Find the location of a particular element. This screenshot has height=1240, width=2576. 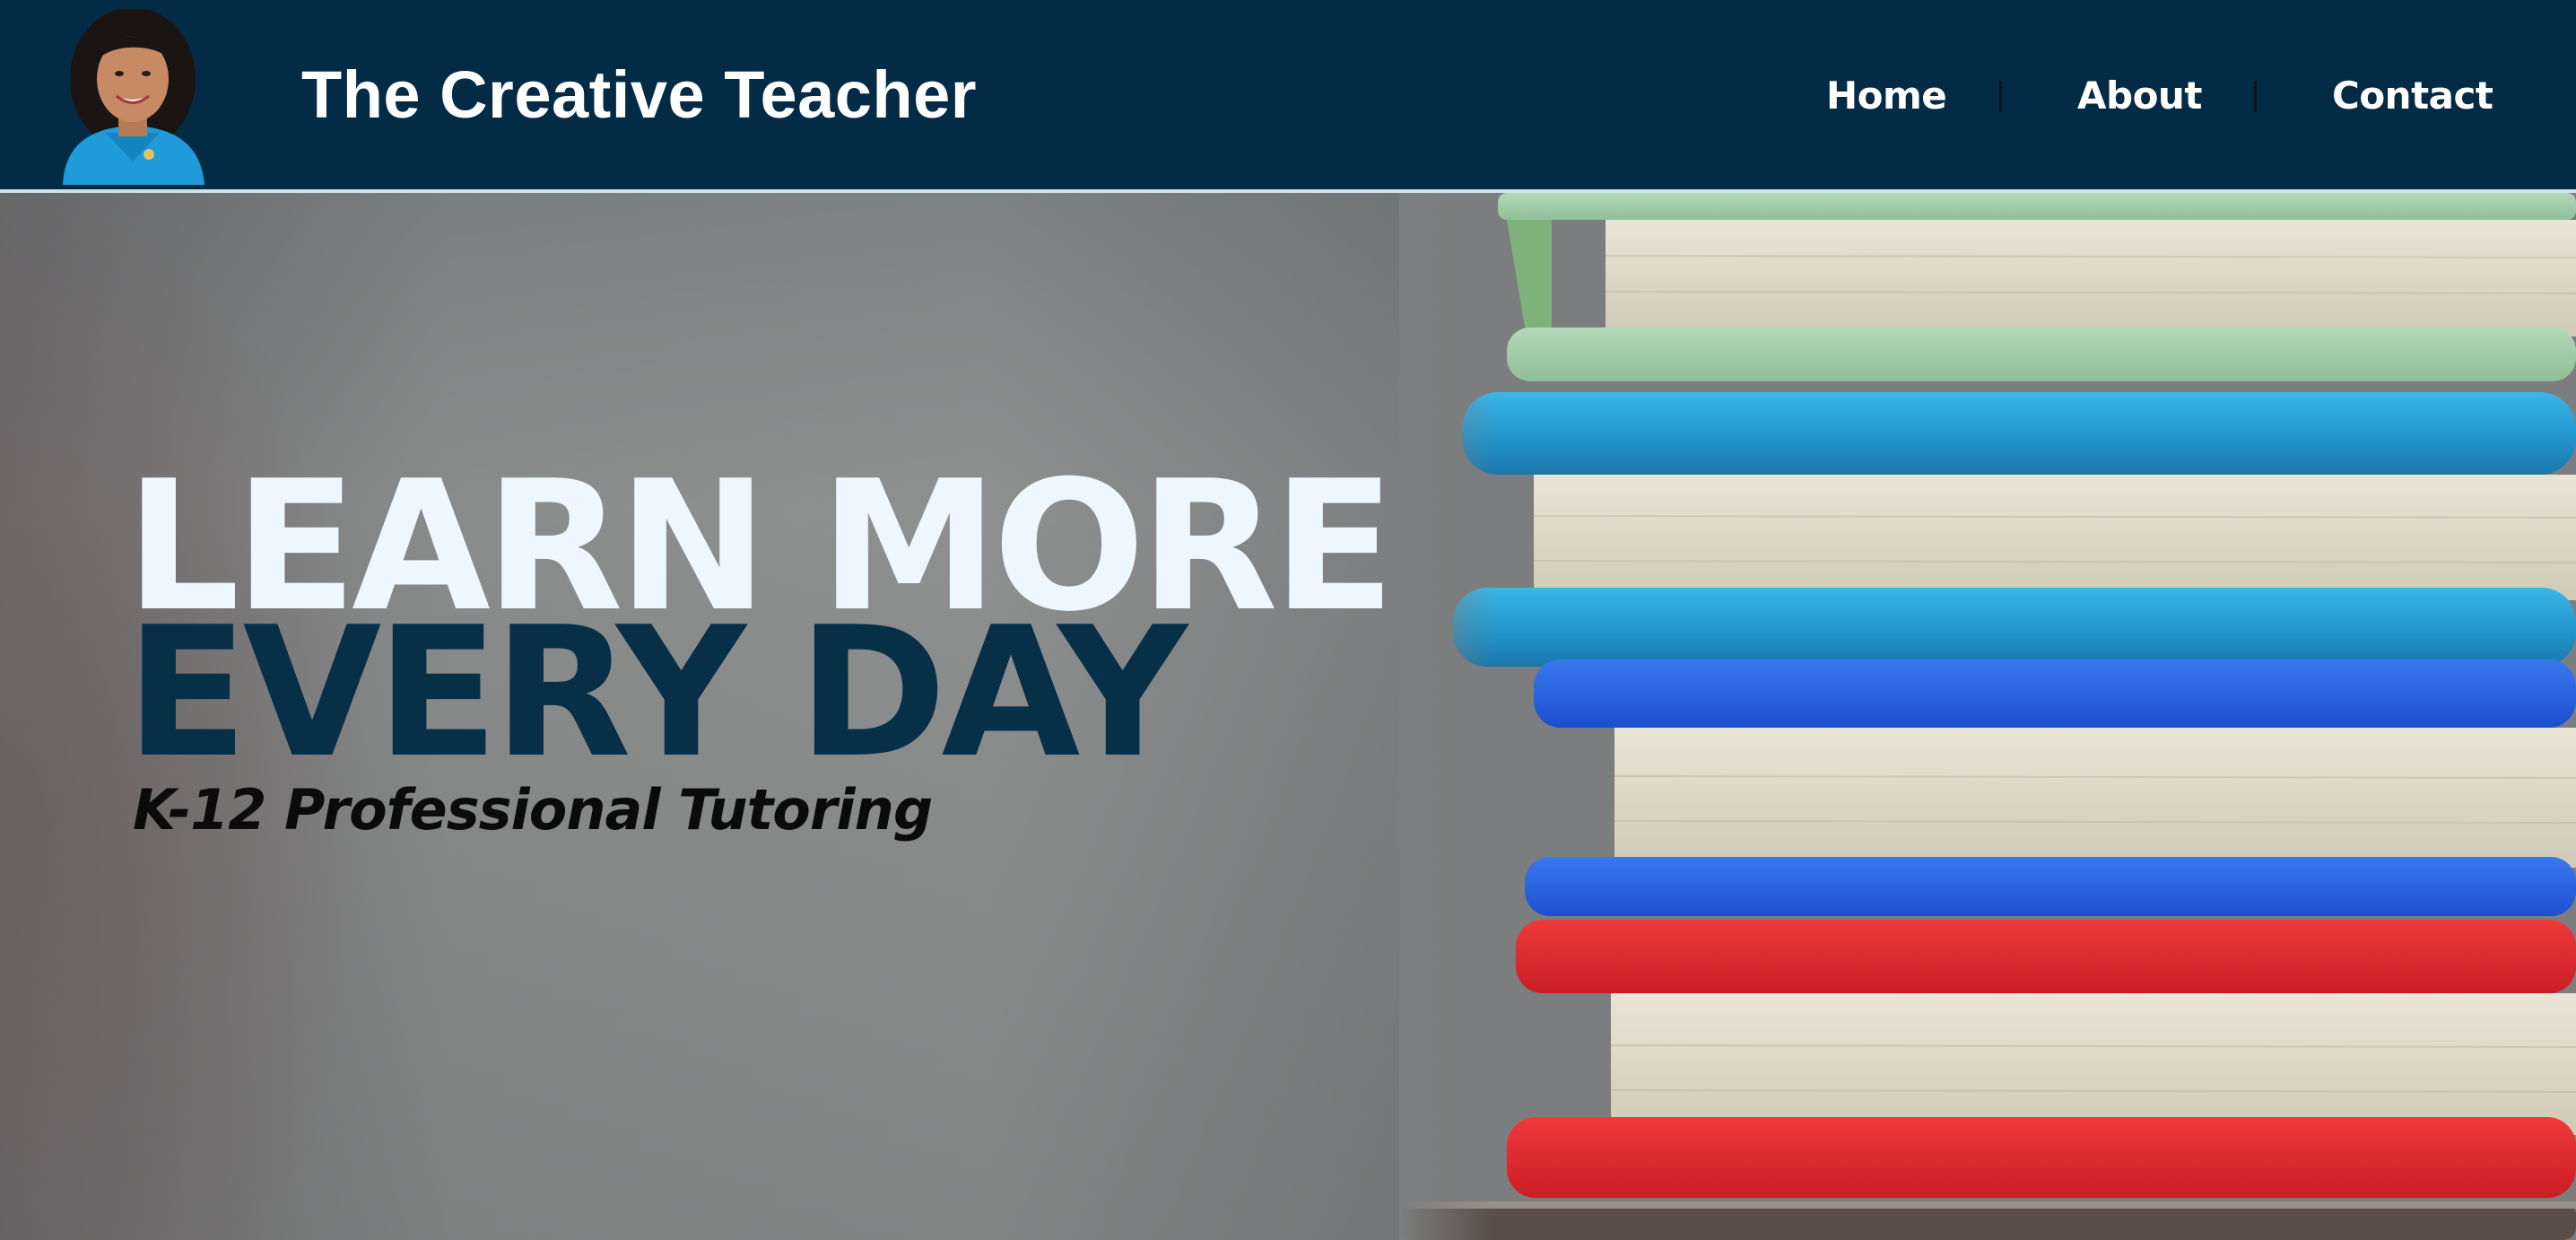

main-nav: Home About Contact is located at coordinates (1288, 96).